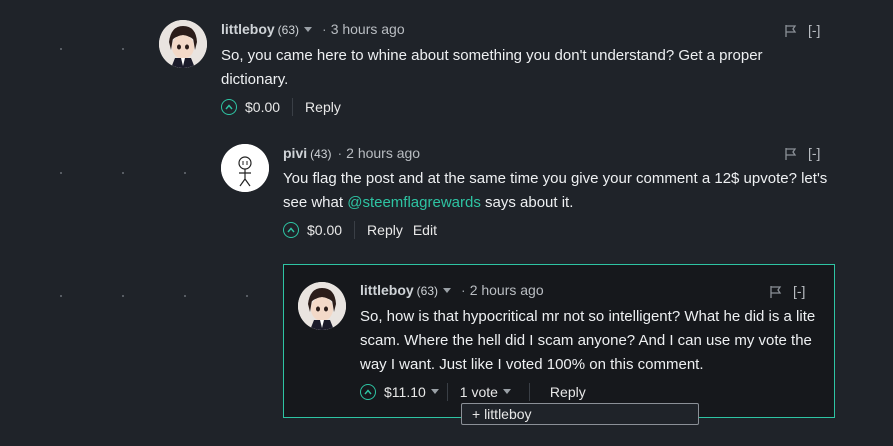 Image resolution: width=893 pixels, height=446 pixels. What do you see at coordinates (405, 392) in the screenshot?
I see `payout-value: $11.10` at bounding box center [405, 392].